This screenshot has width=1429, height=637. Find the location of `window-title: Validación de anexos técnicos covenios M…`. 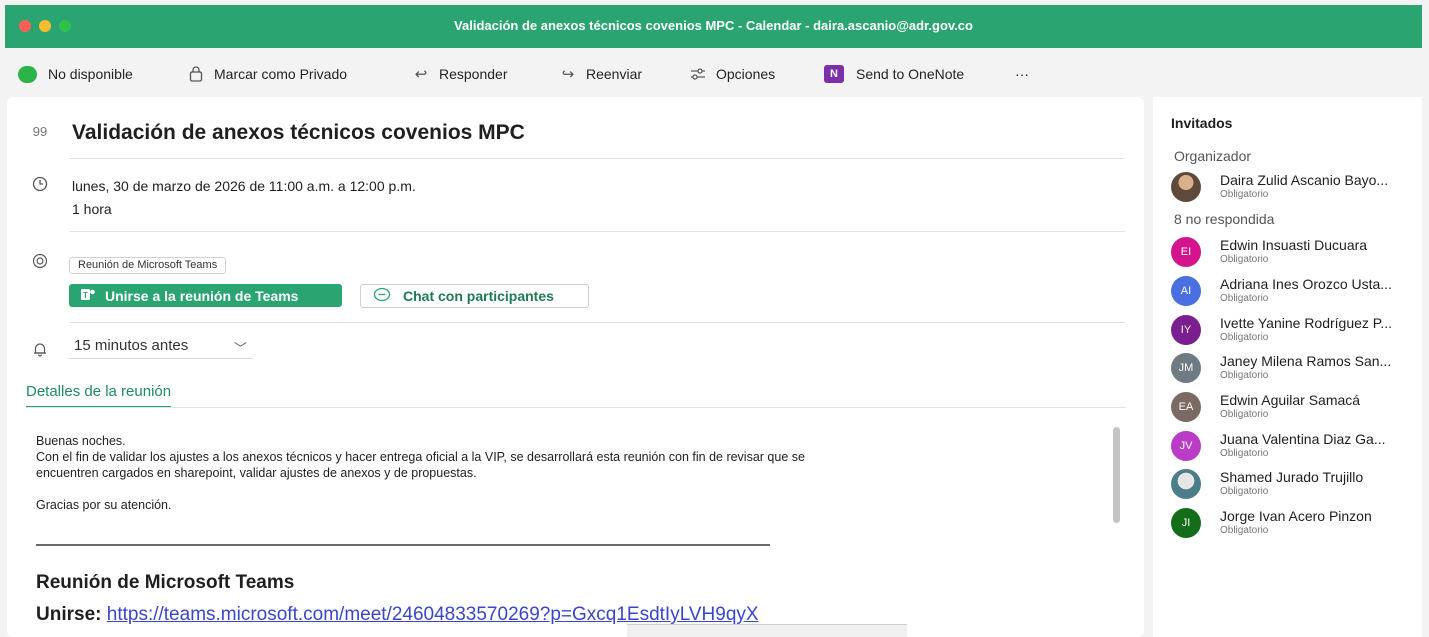

window-title: Validación de anexos técnicos covenios M… is located at coordinates (713, 25).